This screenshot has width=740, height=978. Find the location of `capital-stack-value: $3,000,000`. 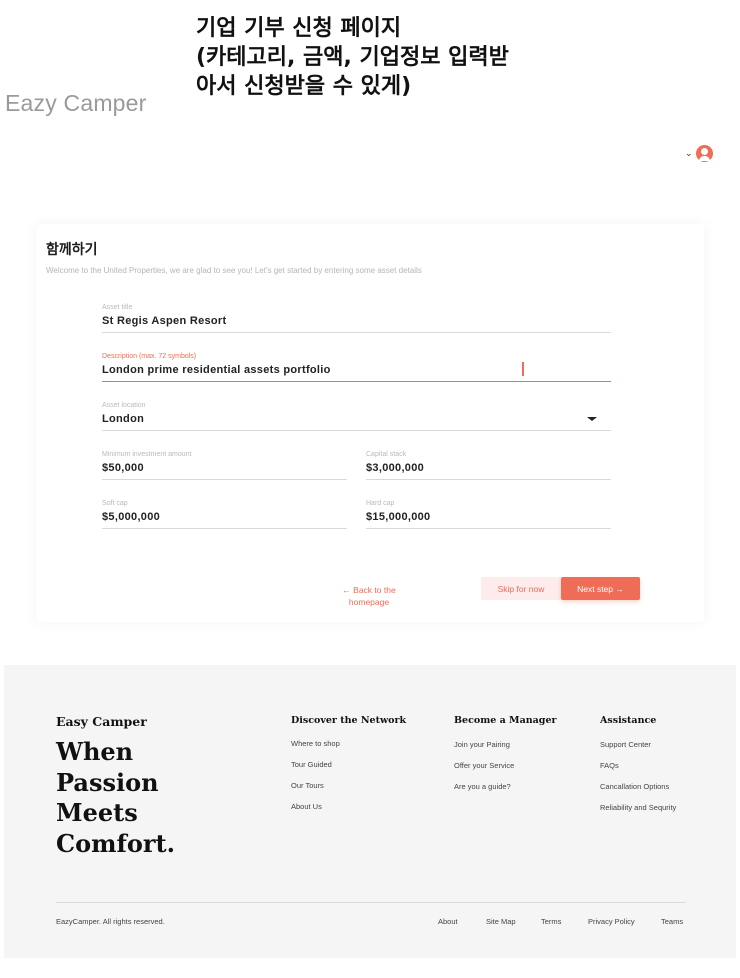

capital-stack-value: $3,000,000 is located at coordinates (395, 468).